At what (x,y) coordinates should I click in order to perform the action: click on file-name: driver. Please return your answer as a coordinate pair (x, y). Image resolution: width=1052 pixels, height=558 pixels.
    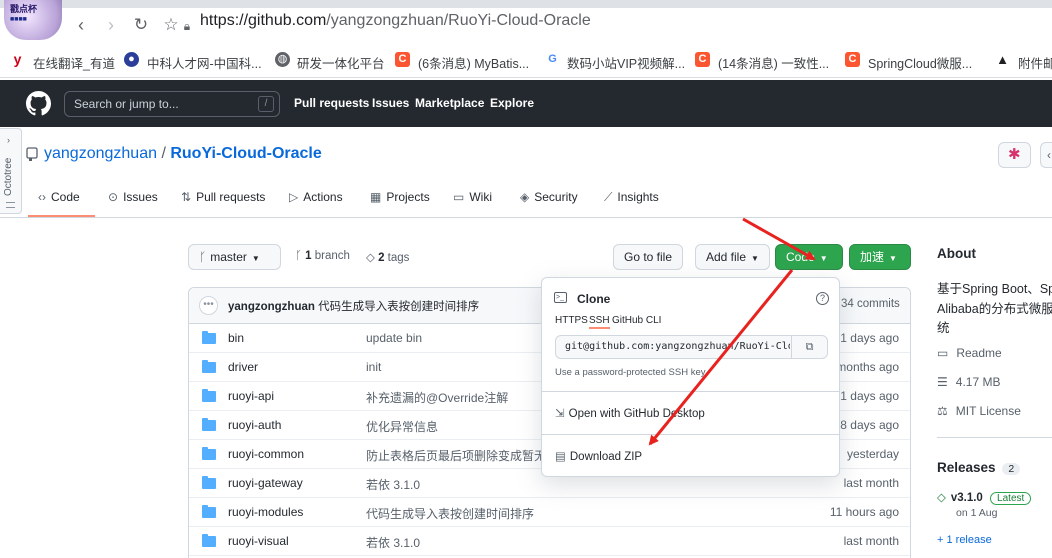
    Looking at the image, I should click on (243, 367).